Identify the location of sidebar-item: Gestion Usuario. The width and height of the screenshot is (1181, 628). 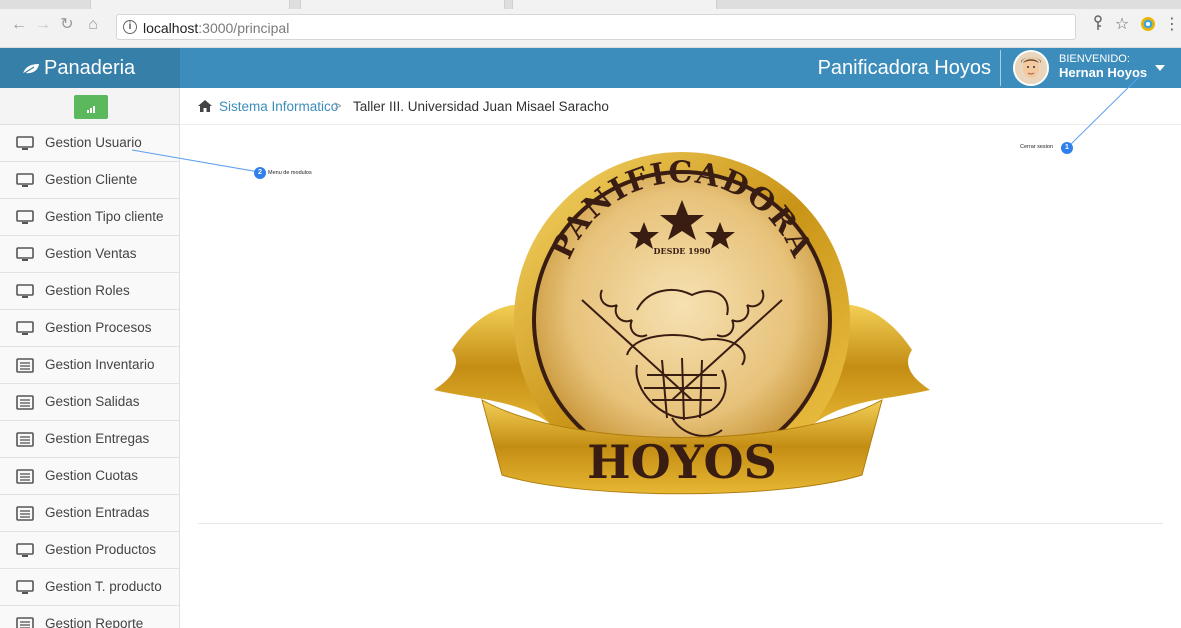
(89, 143).